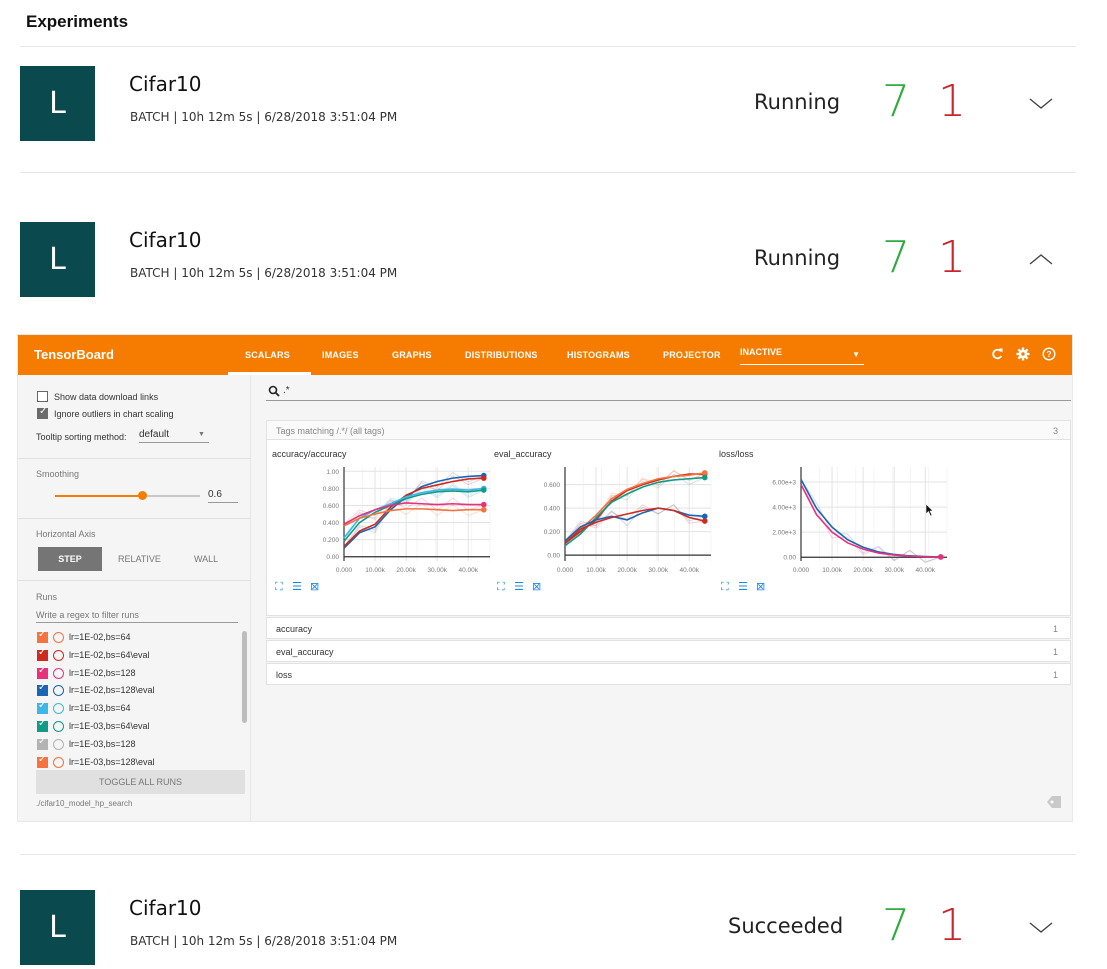 Image resolution: width=1107 pixels, height=969 pixels. Describe the element at coordinates (42, 412) in the screenshot. I see `ignore-outliers-checkbox` at that location.